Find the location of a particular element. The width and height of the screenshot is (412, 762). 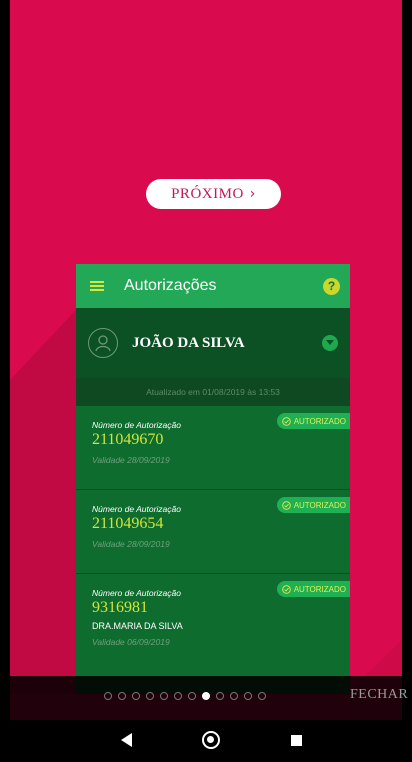

next-button: PRÓXIMO › is located at coordinates (213, 194).